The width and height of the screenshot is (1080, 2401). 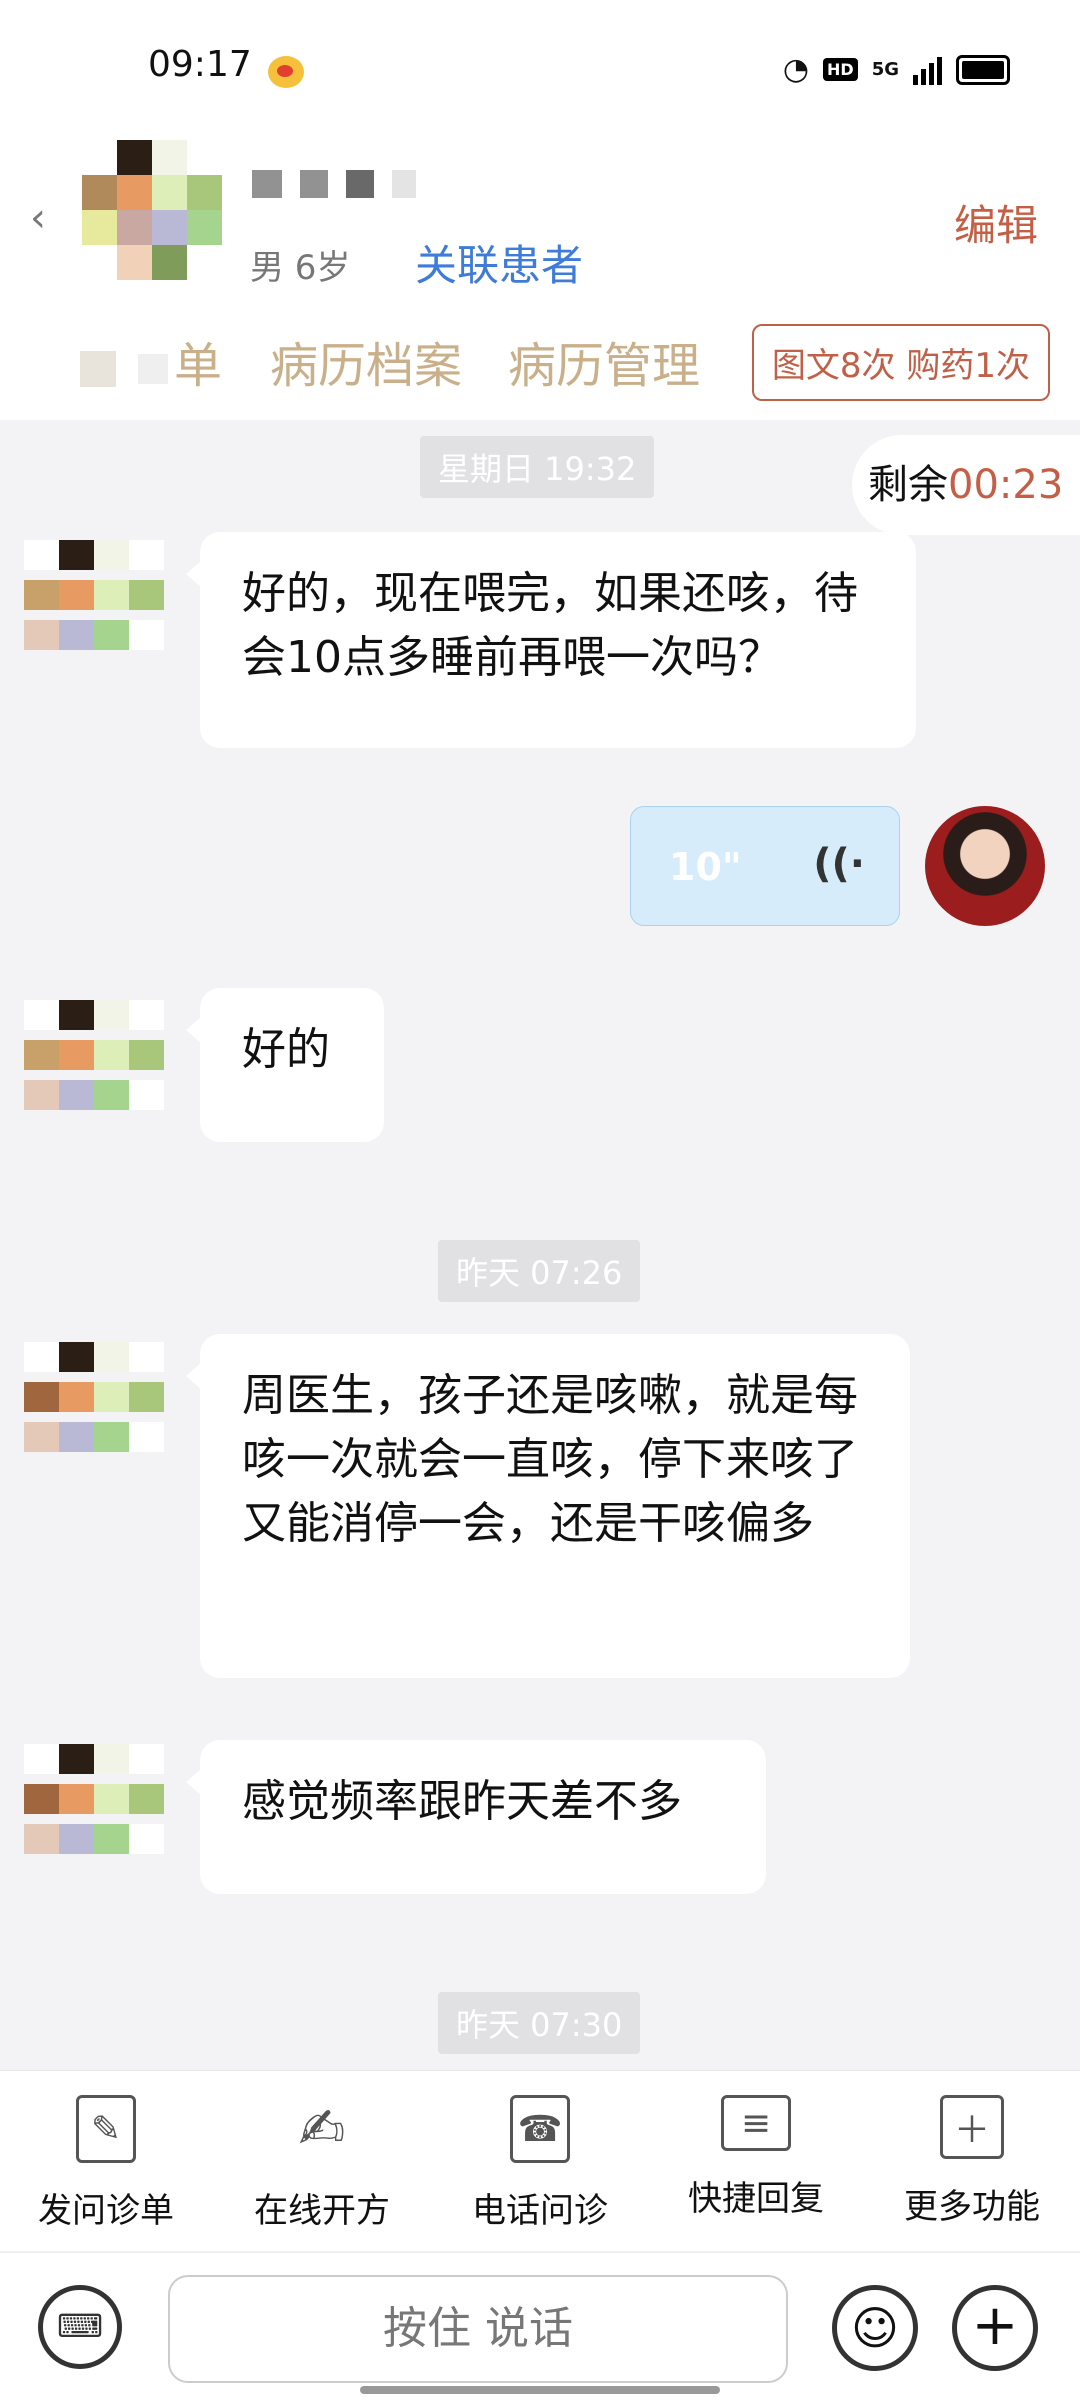 What do you see at coordinates (756, 2123) in the screenshot?
I see `quick-reply-icon: ≡` at bounding box center [756, 2123].